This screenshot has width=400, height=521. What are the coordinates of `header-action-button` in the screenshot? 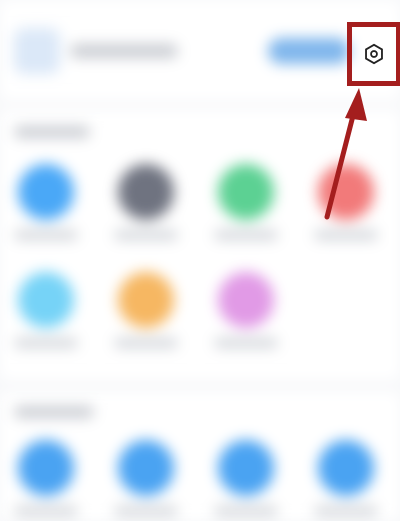 It's located at (309, 51).